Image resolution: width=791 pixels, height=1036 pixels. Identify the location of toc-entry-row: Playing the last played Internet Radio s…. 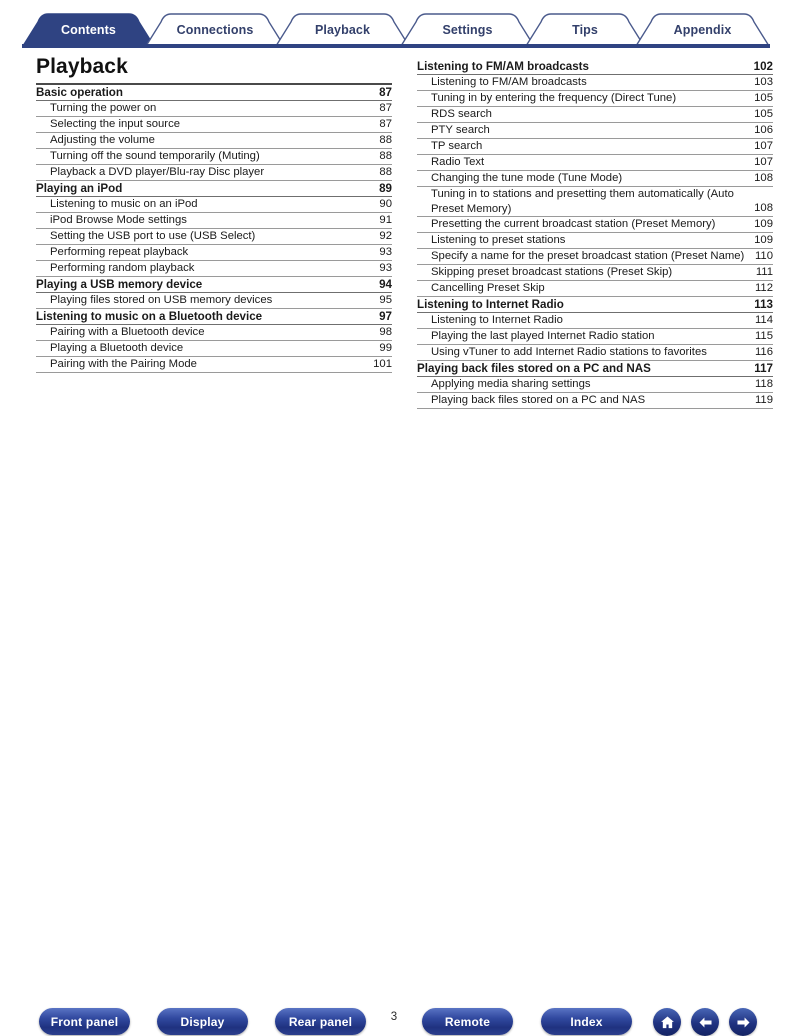
(595, 337).